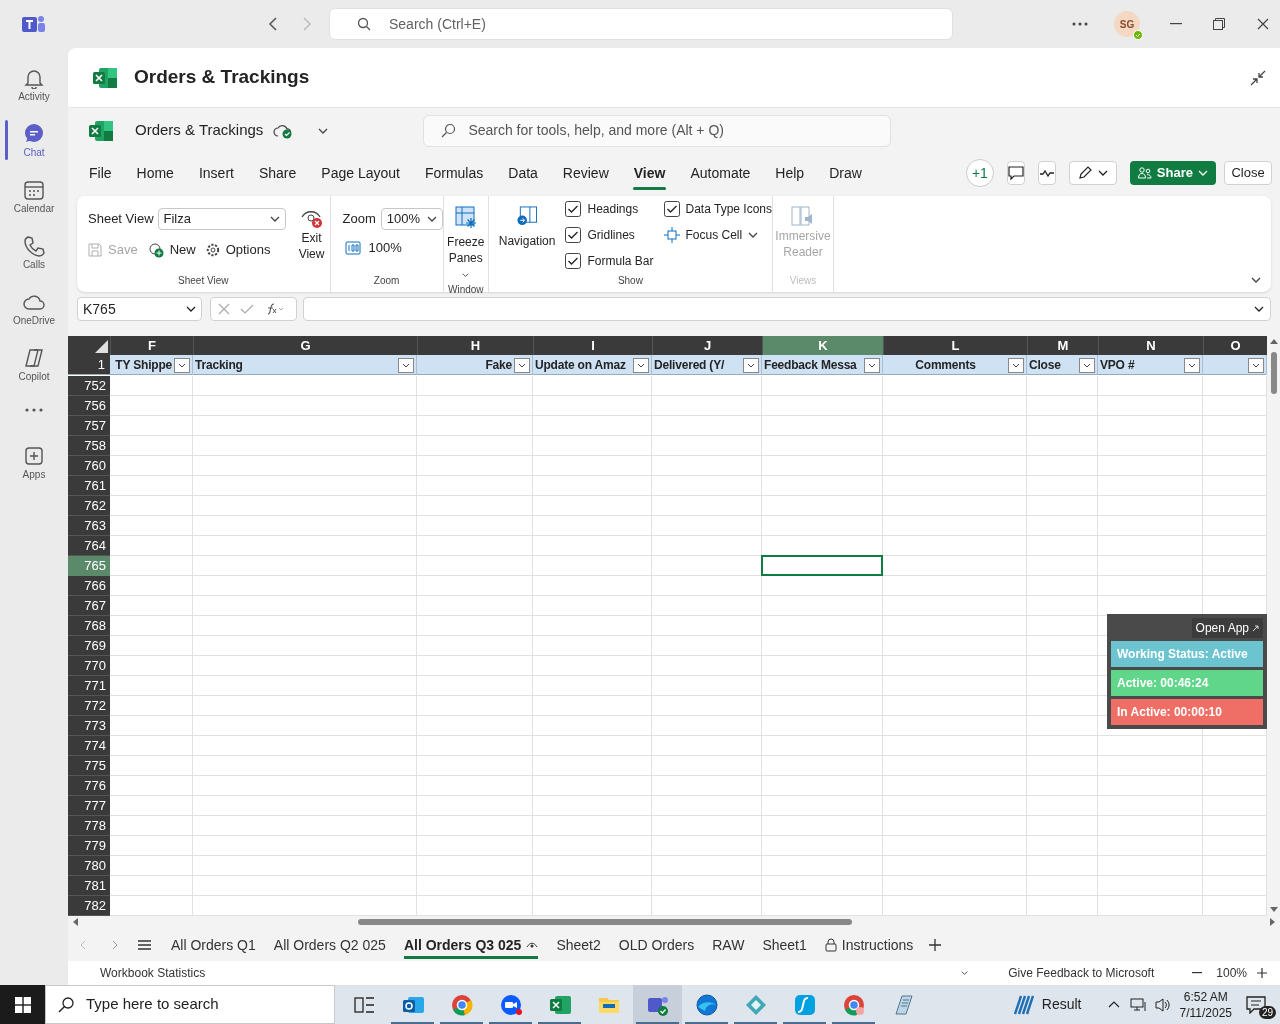 This screenshot has width=1280, height=1024. I want to click on sheet-tab: RAW, so click(728, 945).